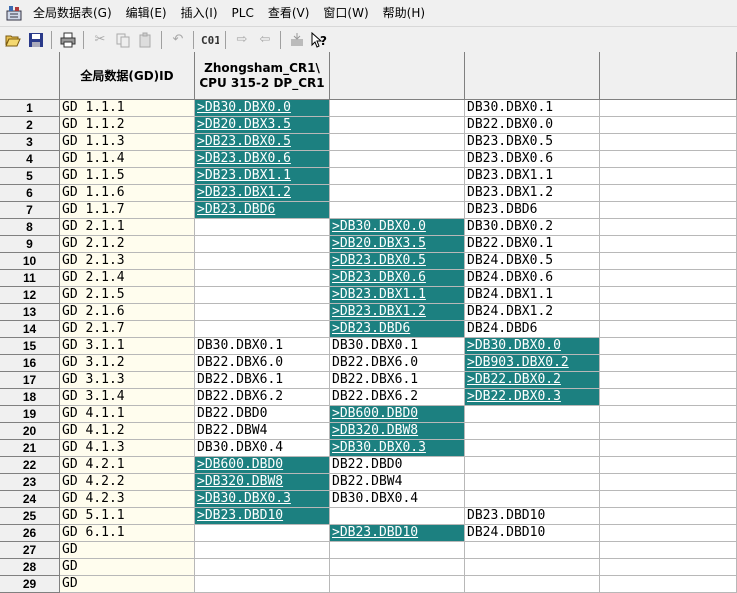  What do you see at coordinates (178, 40) in the screenshot?
I see `undo-icon: ↶` at bounding box center [178, 40].